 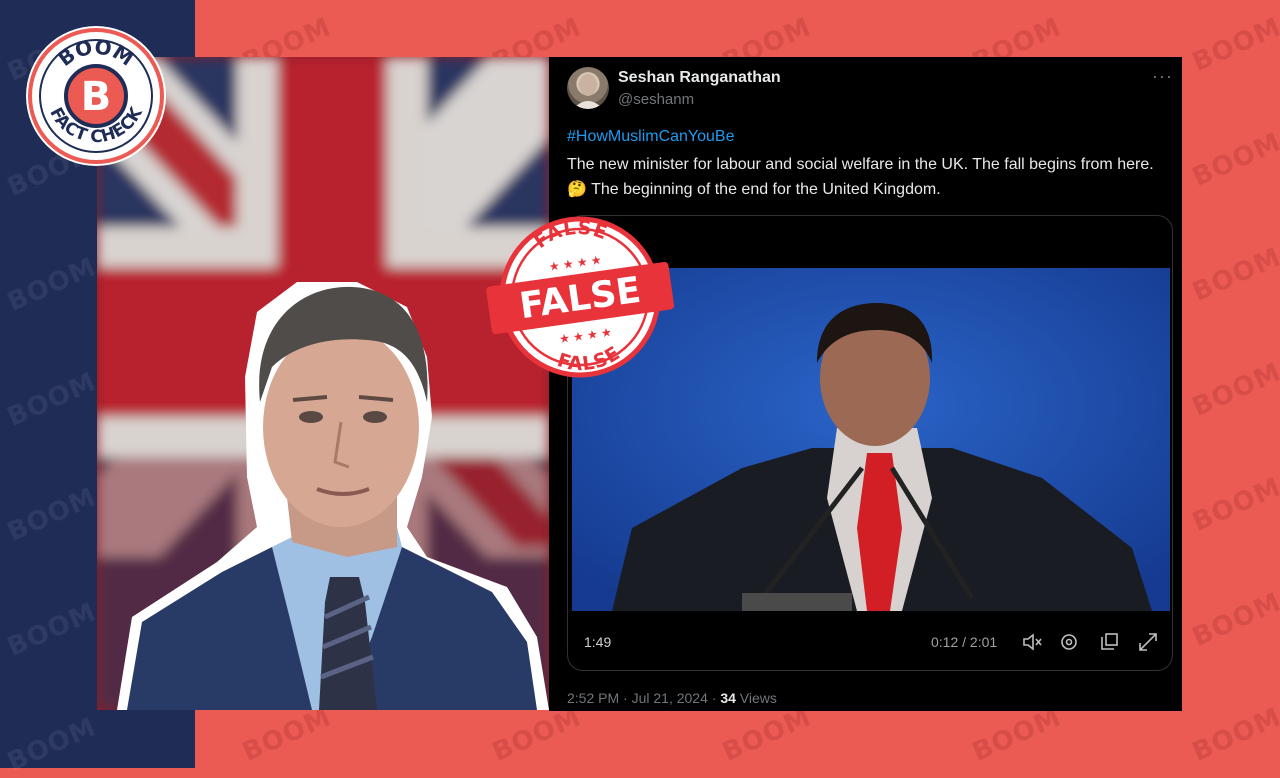 What do you see at coordinates (580, 297) in the screenshot?
I see `false-stamp: FALSE FALSE ★ ★ ★ ★ ★ ★ ★ ★ FALSE` at bounding box center [580, 297].